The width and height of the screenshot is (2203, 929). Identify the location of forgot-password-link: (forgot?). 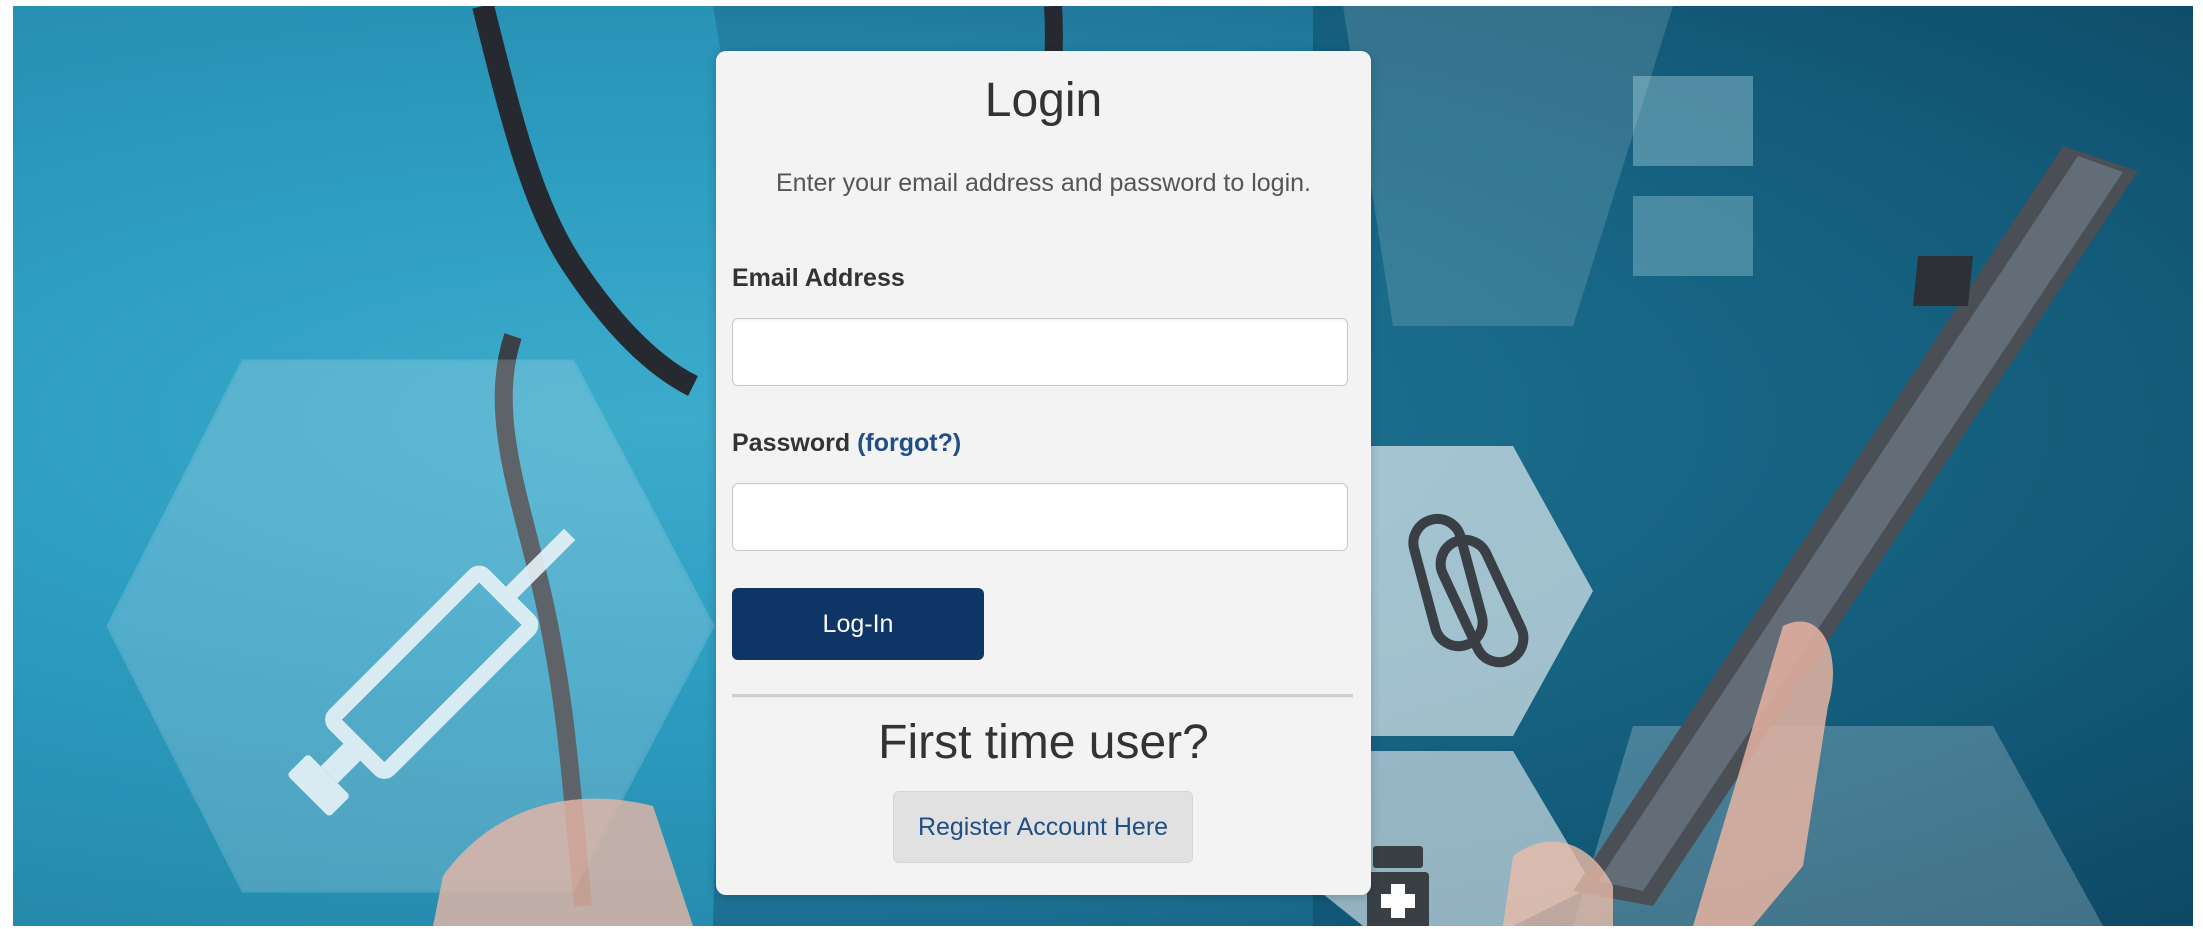
(909, 443).